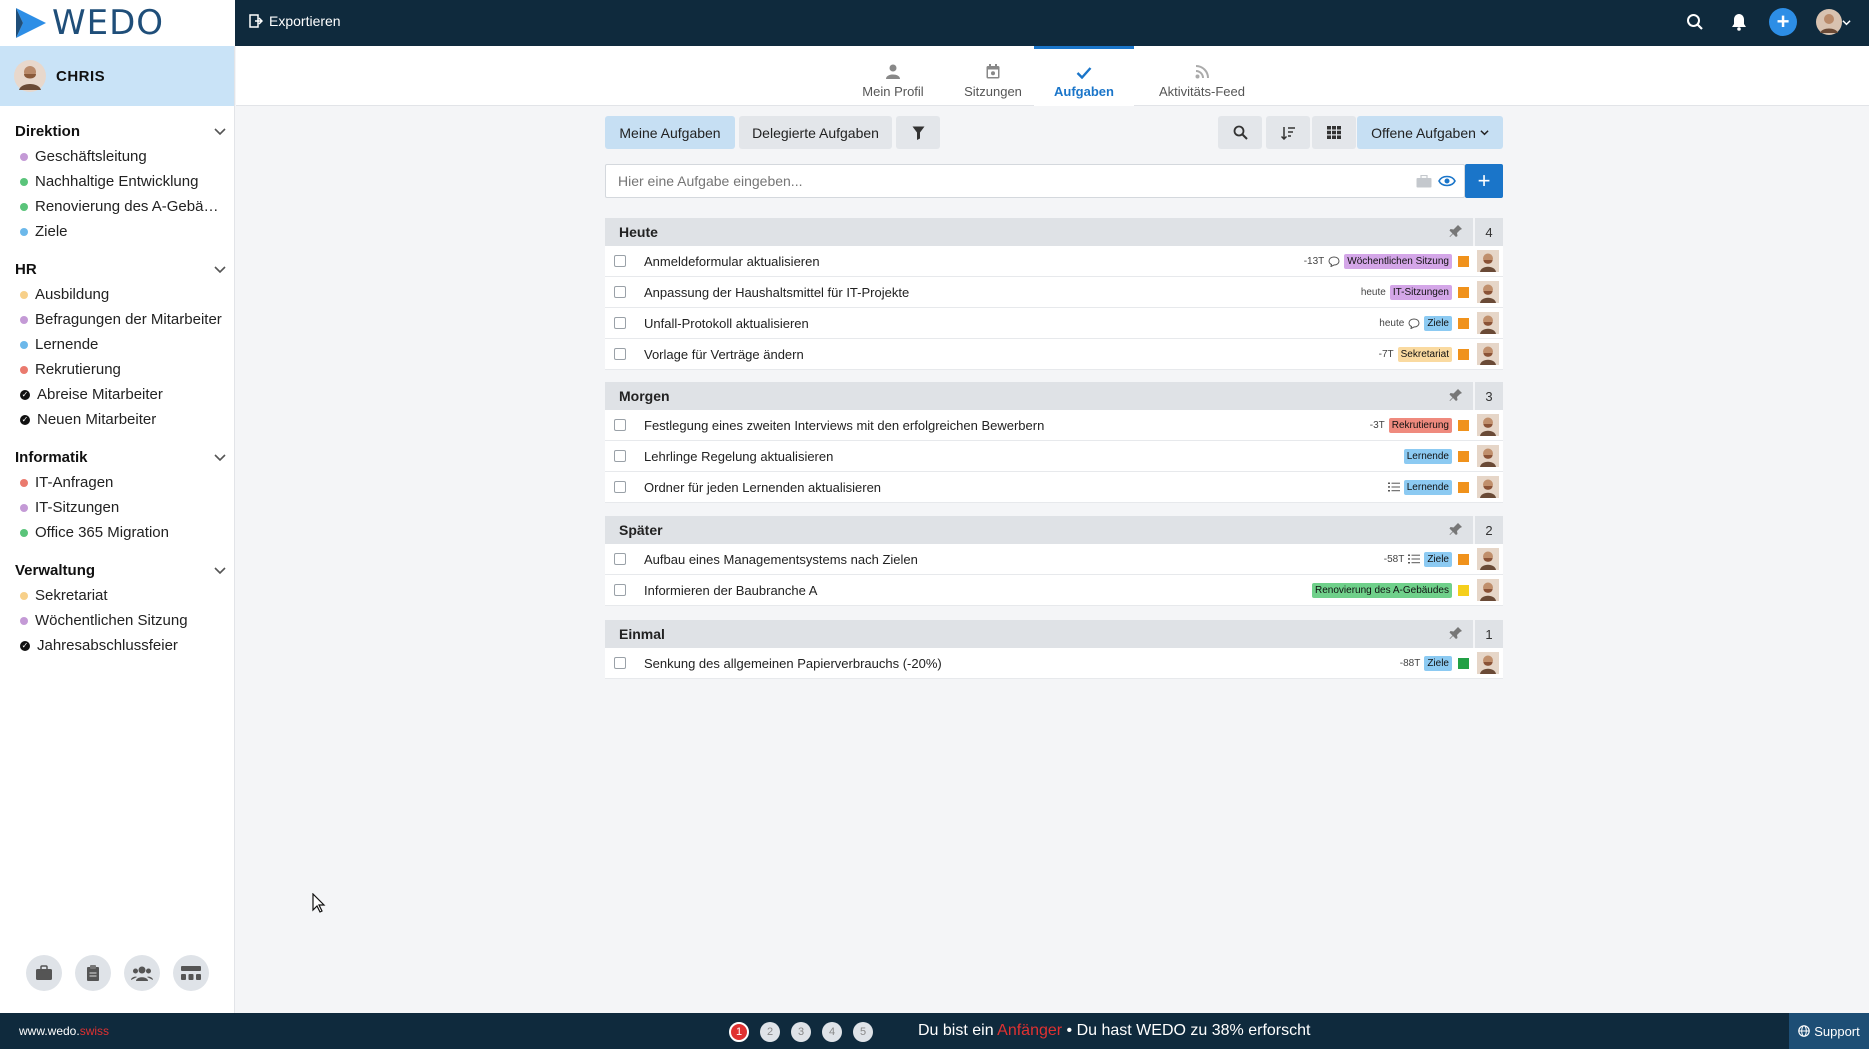 The image size is (1869, 1049). Describe the element at coordinates (1420, 292) in the screenshot. I see `category-tag: IT-Sitzungen` at that location.